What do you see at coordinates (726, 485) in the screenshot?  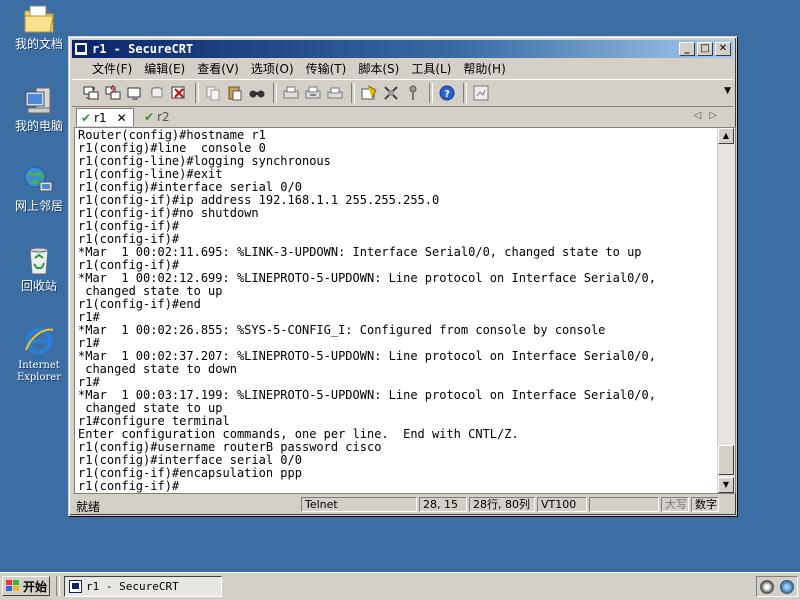 I see `scroll-down-icon: ▼` at bounding box center [726, 485].